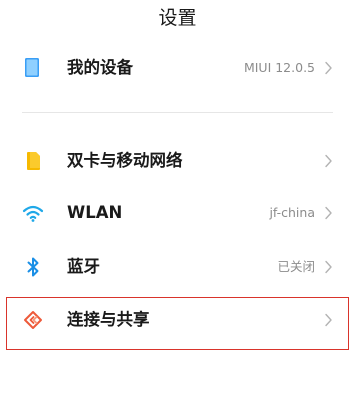  Describe the element at coordinates (177, 213) in the screenshot. I see `settings-item-wlan: WLAN jf-china` at that location.